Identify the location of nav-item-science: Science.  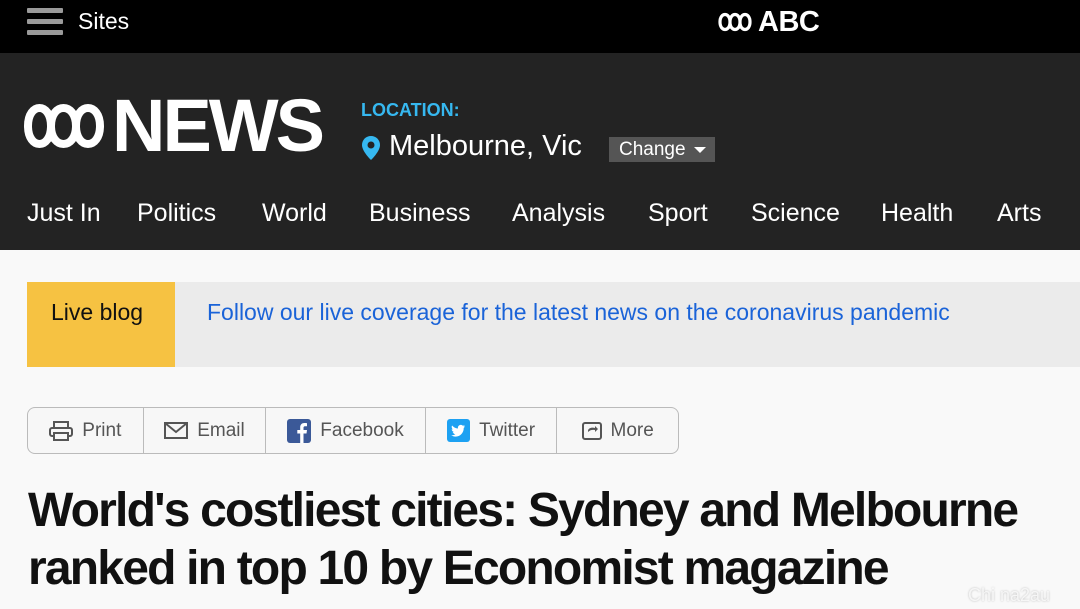
(795, 213).